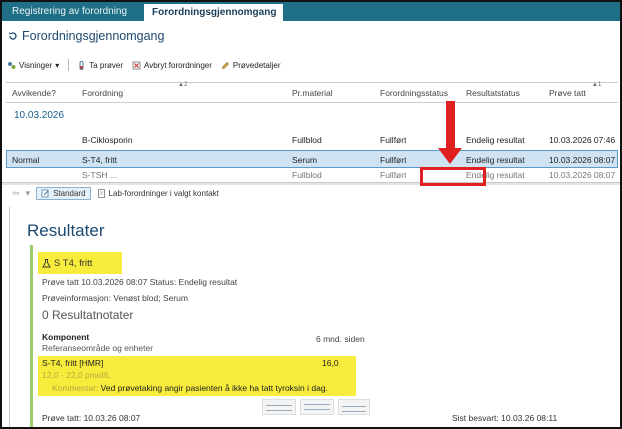  Describe the element at coordinates (45, 193) in the screenshot. I see `document-edit-icon` at that location.